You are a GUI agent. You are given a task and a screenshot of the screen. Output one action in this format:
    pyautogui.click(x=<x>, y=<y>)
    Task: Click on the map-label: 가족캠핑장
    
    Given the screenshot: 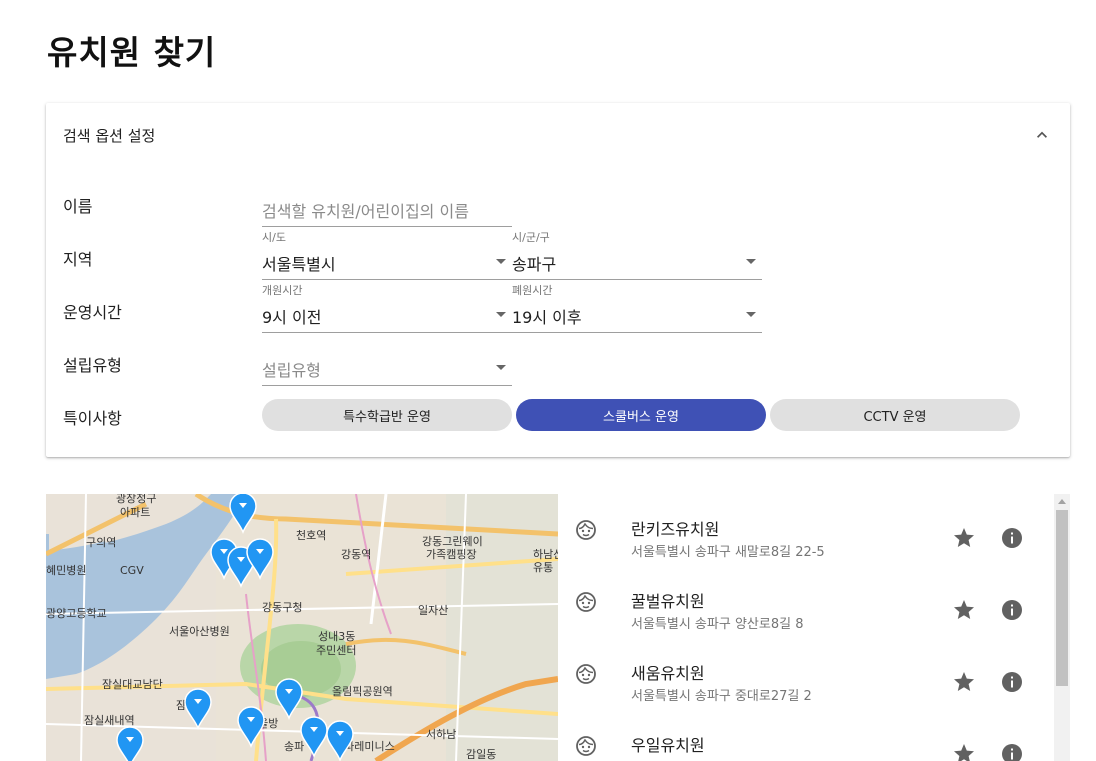 What is the action you would take?
    pyautogui.click(x=451, y=554)
    